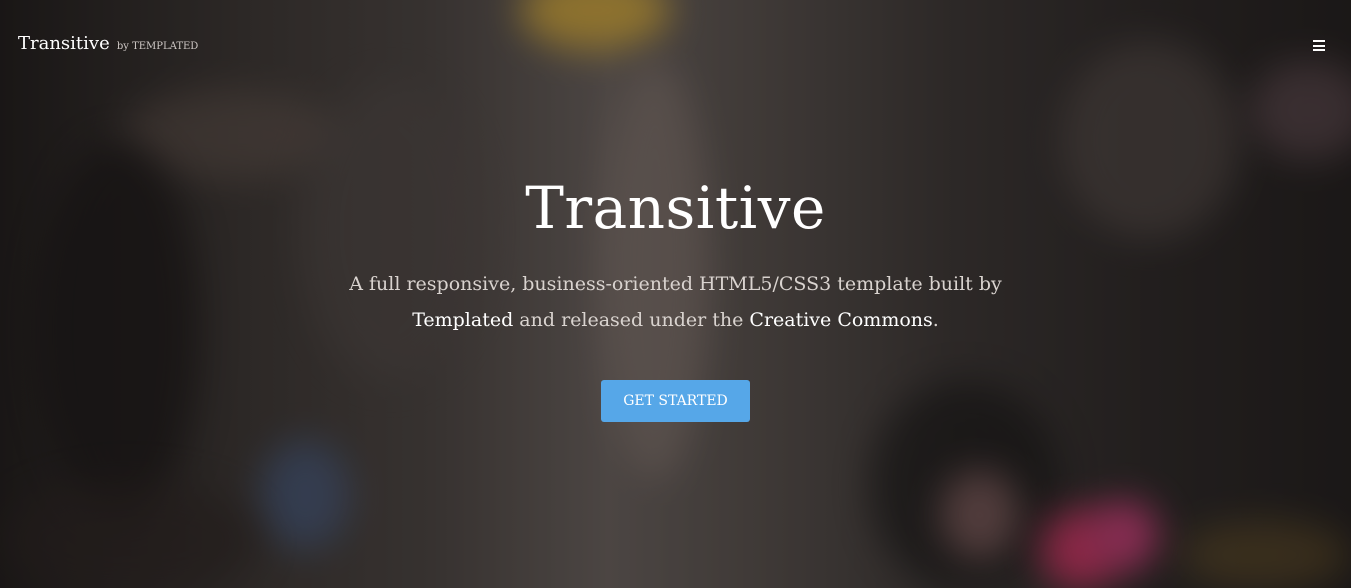 This screenshot has height=588, width=1351. I want to click on tagline-text-2: and released under the, so click(631, 320).